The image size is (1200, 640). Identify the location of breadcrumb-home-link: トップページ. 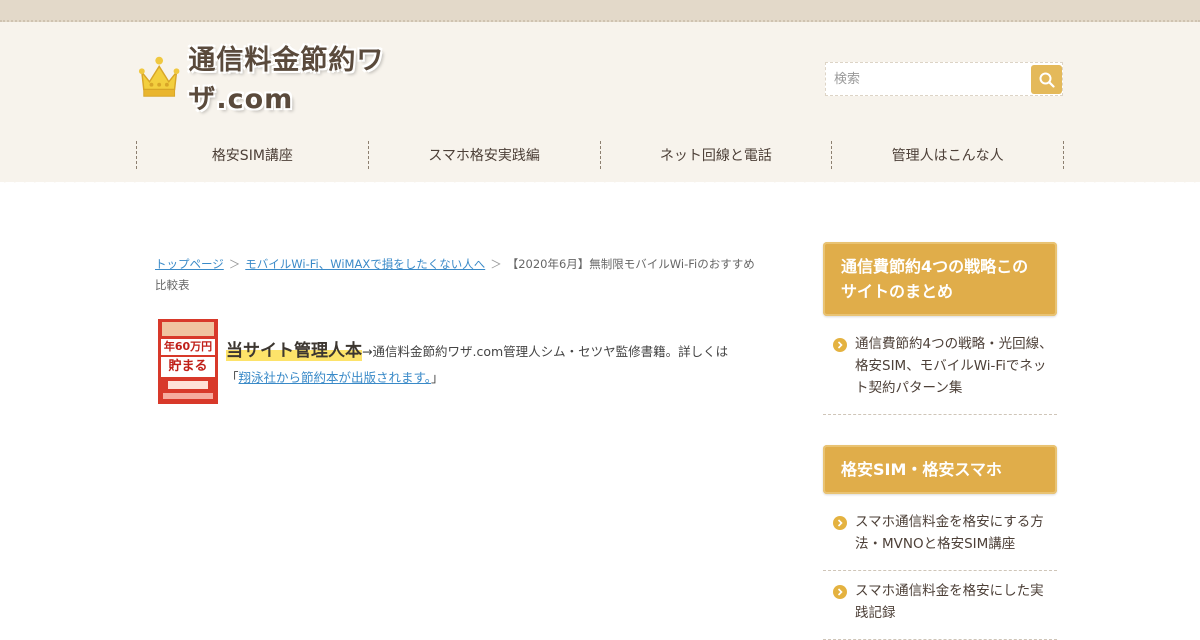
(189, 264).